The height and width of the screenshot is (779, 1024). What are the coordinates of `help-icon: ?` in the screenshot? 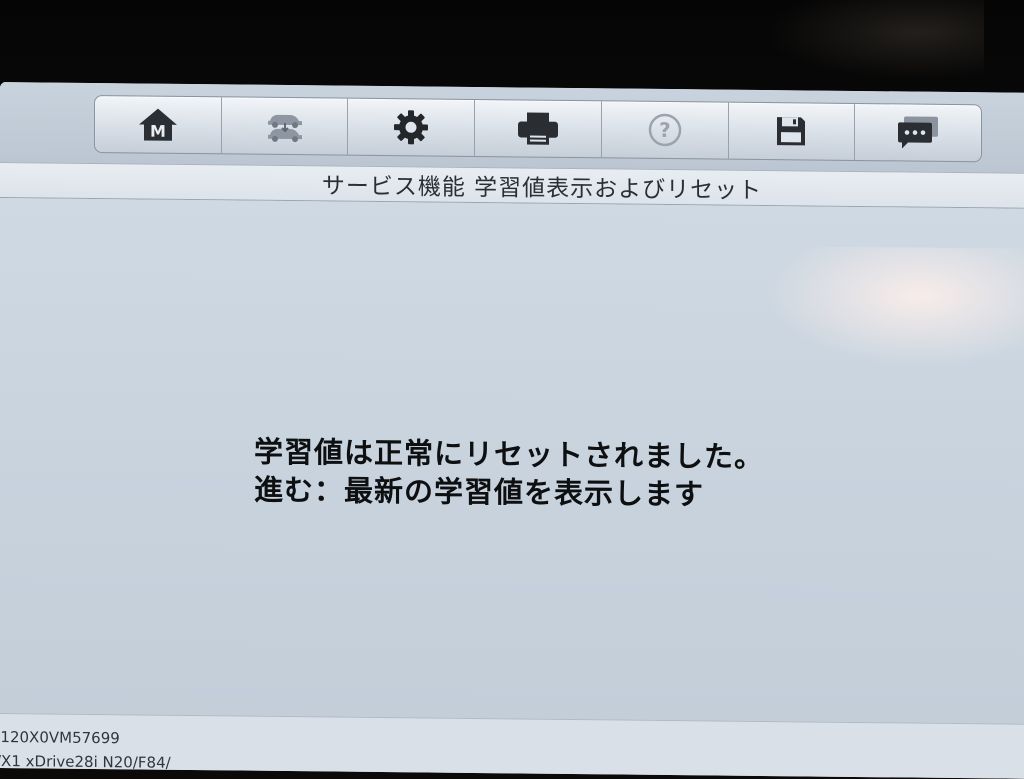 It's located at (665, 130).